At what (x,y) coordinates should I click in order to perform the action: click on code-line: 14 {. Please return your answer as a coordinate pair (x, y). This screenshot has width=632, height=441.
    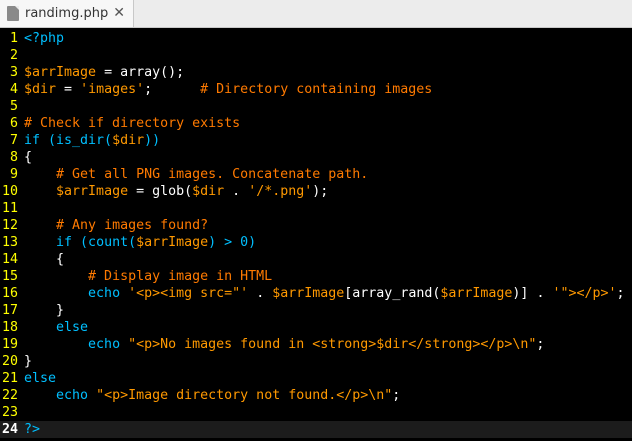
    Looking at the image, I should click on (316, 259).